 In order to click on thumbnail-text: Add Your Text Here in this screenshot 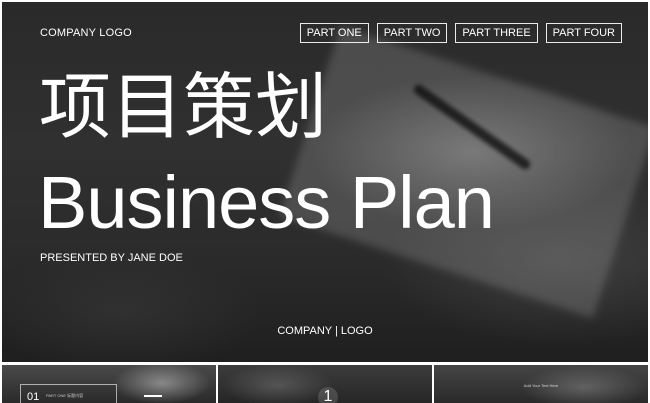, I will do `click(541, 385)`.